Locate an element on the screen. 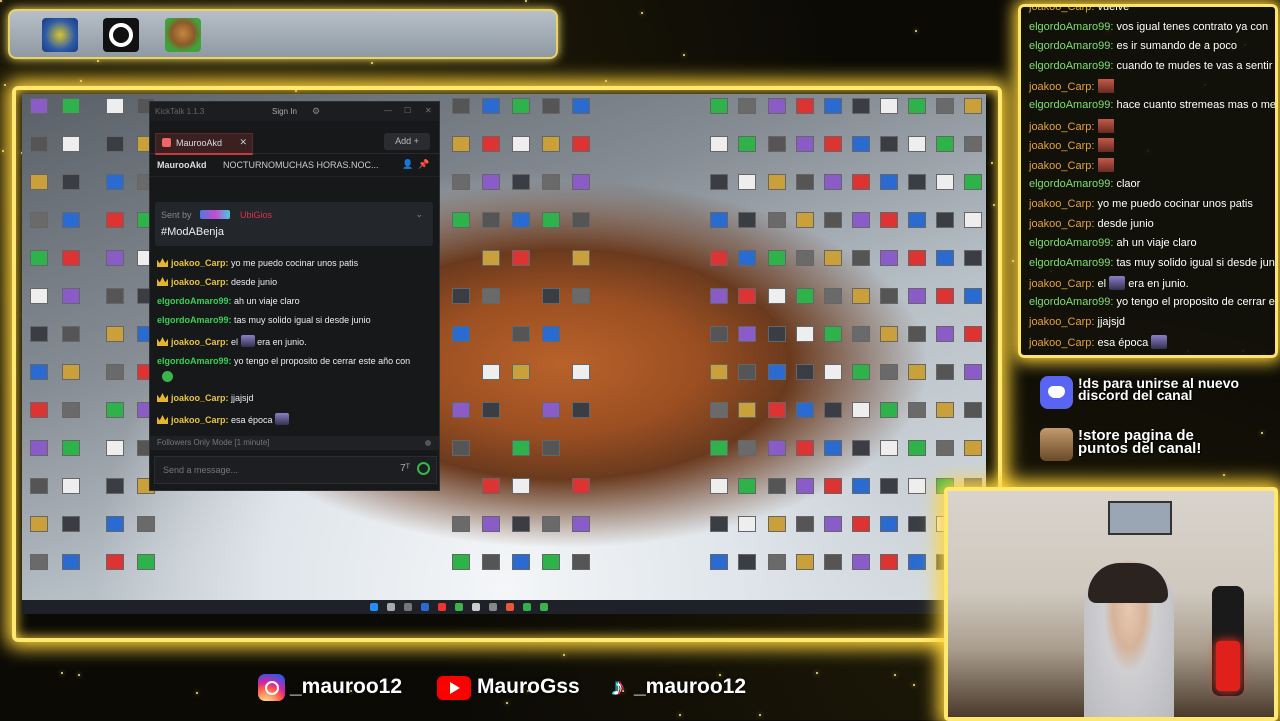 The image size is (1280, 721). pinned-message: Sent by UbiGios ⌄ #ModABenja is located at coordinates (294, 224).